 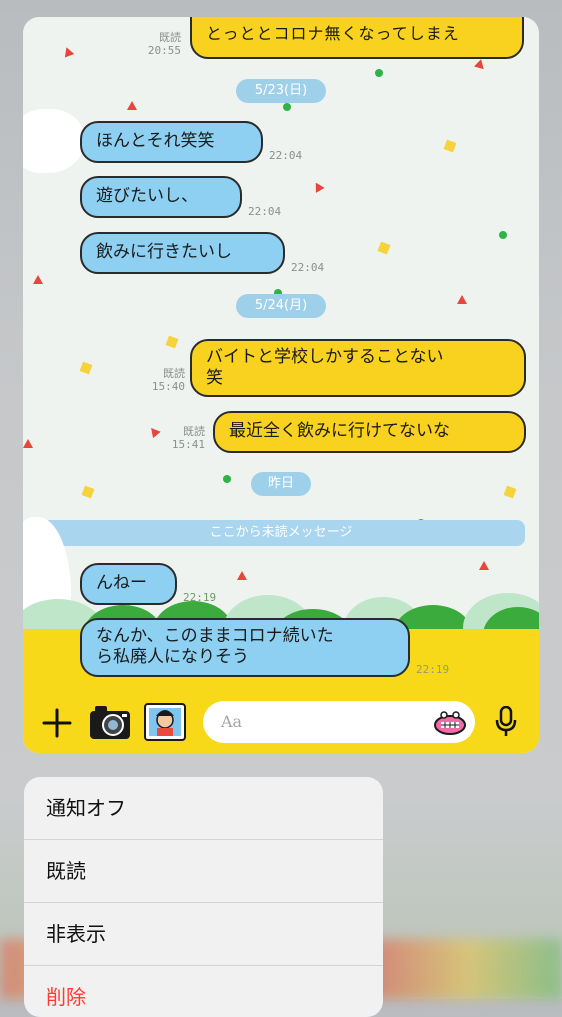 I want to click on message-bubble-sent: 最近全く飲みに行けてないな, so click(x=369, y=432).